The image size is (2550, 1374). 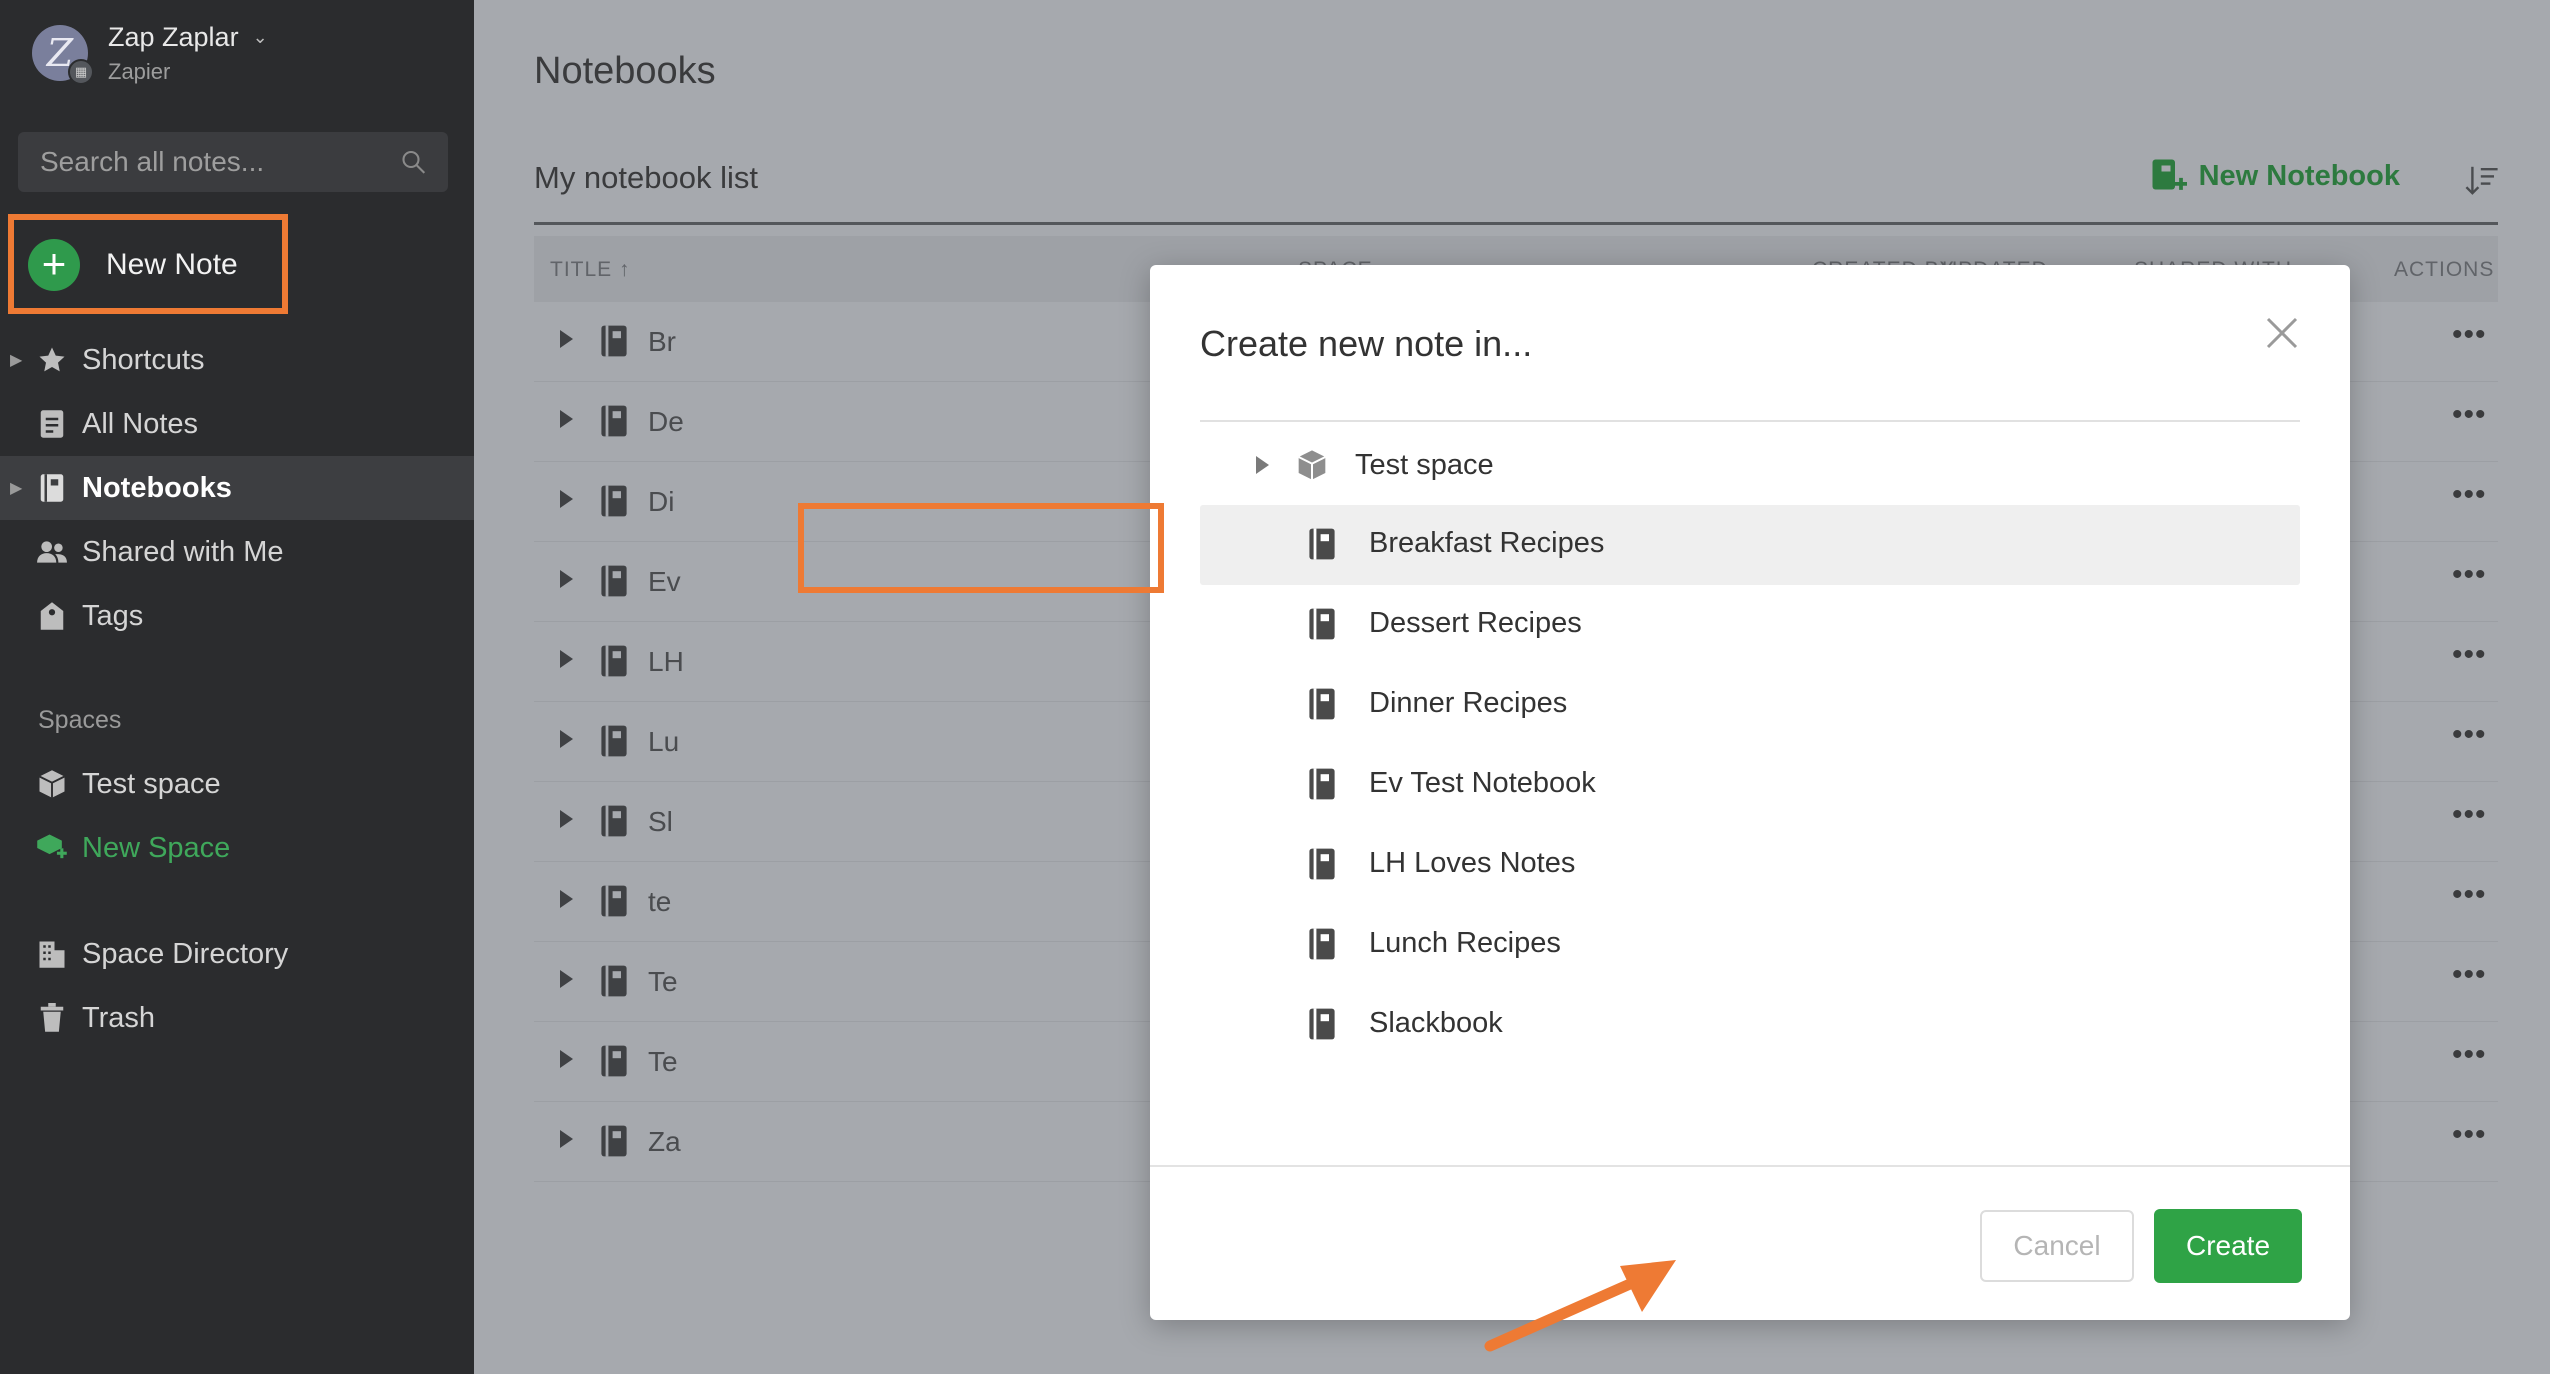 I want to click on notebook-option: Ev Test Notebook, so click(x=1750, y=785).